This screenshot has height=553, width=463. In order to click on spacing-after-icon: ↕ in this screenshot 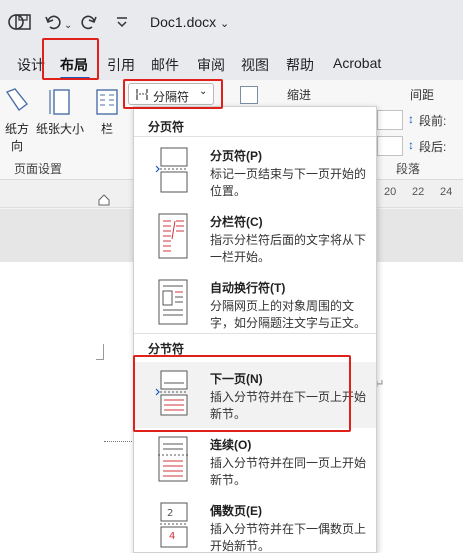, I will do `click(411, 145)`.